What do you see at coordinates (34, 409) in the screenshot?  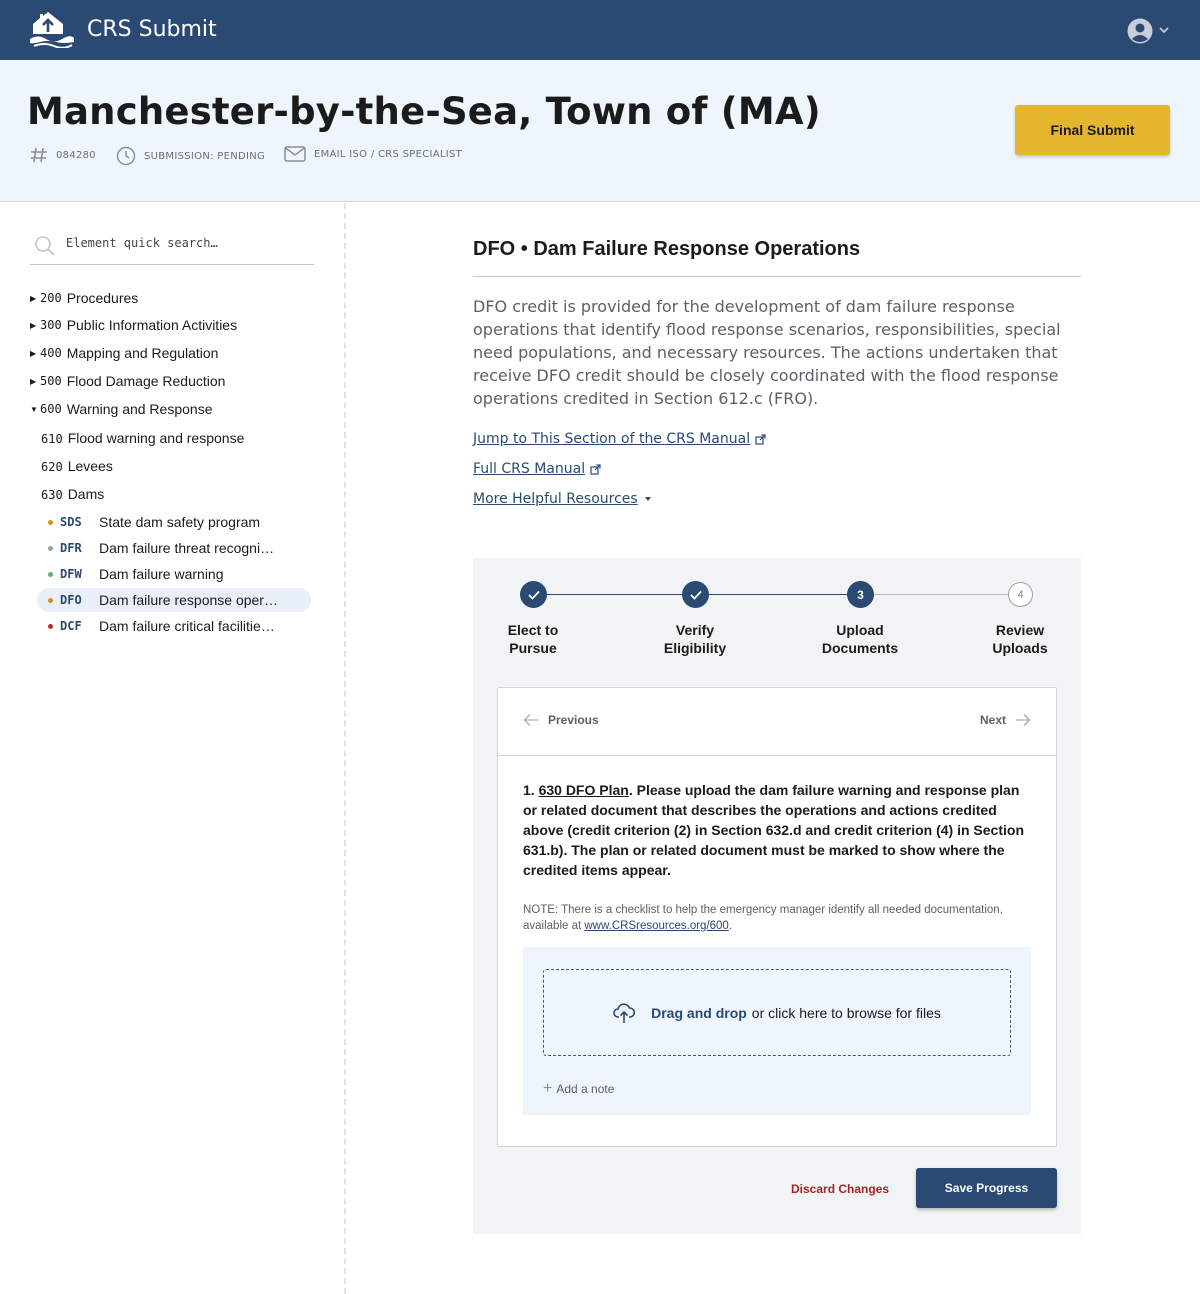 I see `caret-down-icon: ▼` at bounding box center [34, 409].